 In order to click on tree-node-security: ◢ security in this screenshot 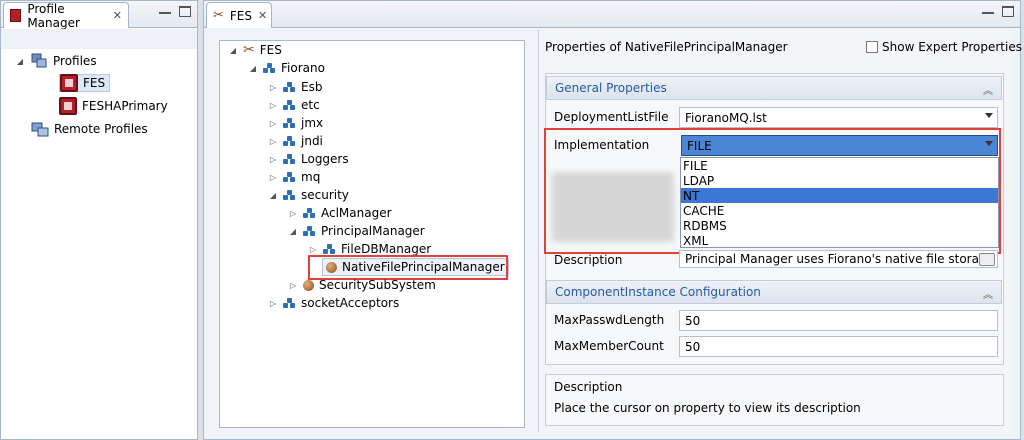, I will do `click(308, 195)`.